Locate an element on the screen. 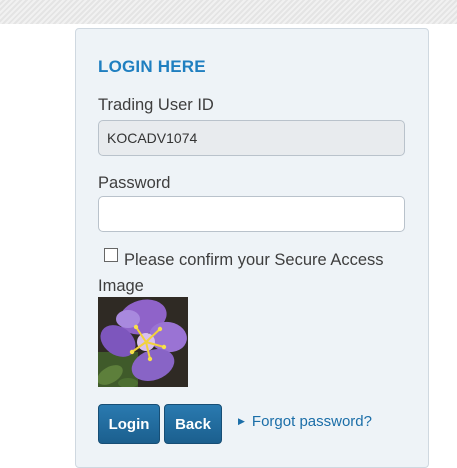 The height and width of the screenshot is (468, 457). caret-right-icon: ▶ is located at coordinates (241, 421).